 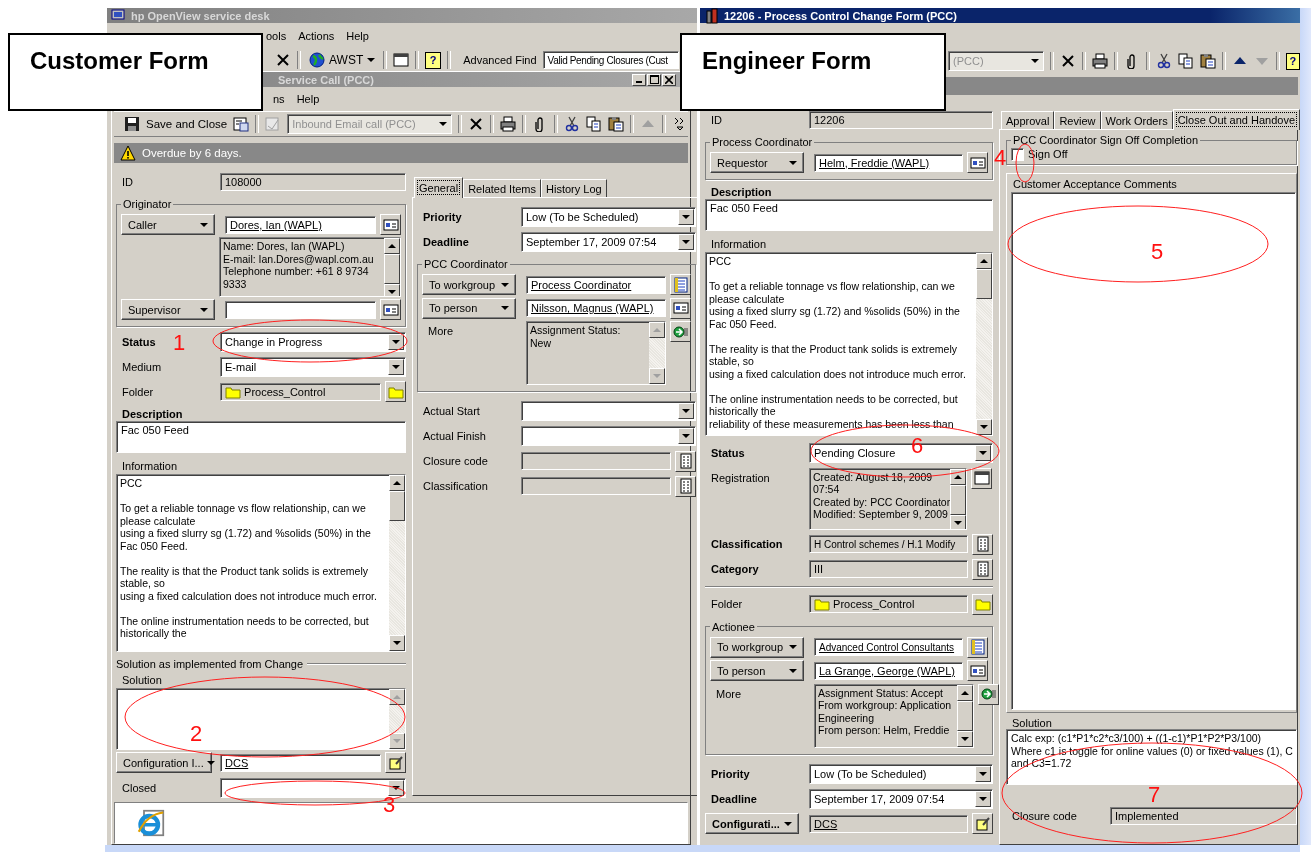 What do you see at coordinates (401, 60) in the screenshot?
I see `window-icon` at bounding box center [401, 60].